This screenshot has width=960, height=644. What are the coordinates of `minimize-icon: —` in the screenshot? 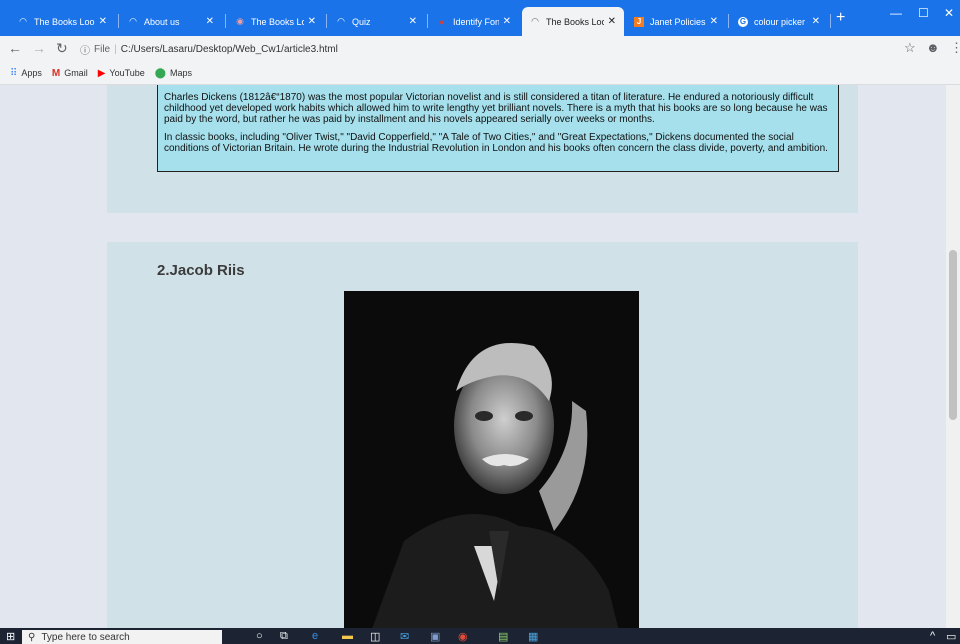 It's located at (896, 13).